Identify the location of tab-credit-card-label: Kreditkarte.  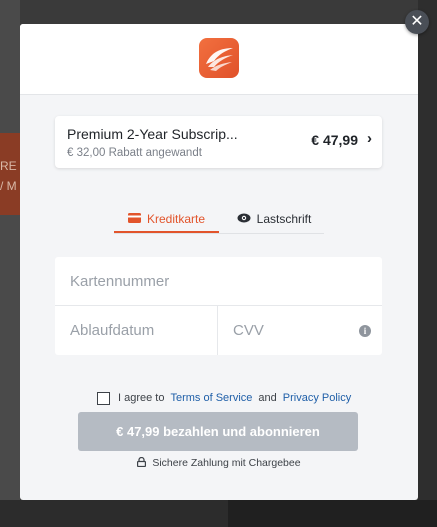
(176, 218).